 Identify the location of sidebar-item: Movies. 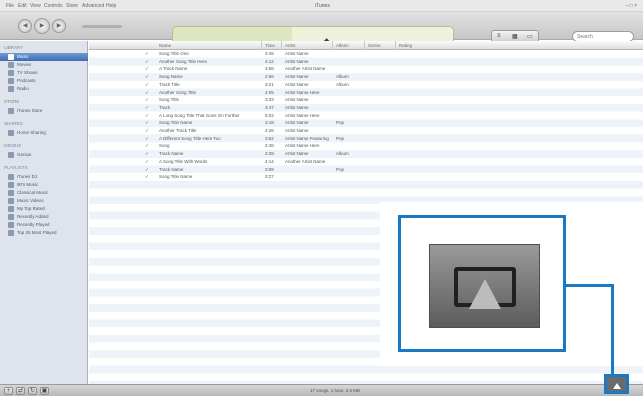
(45, 65).